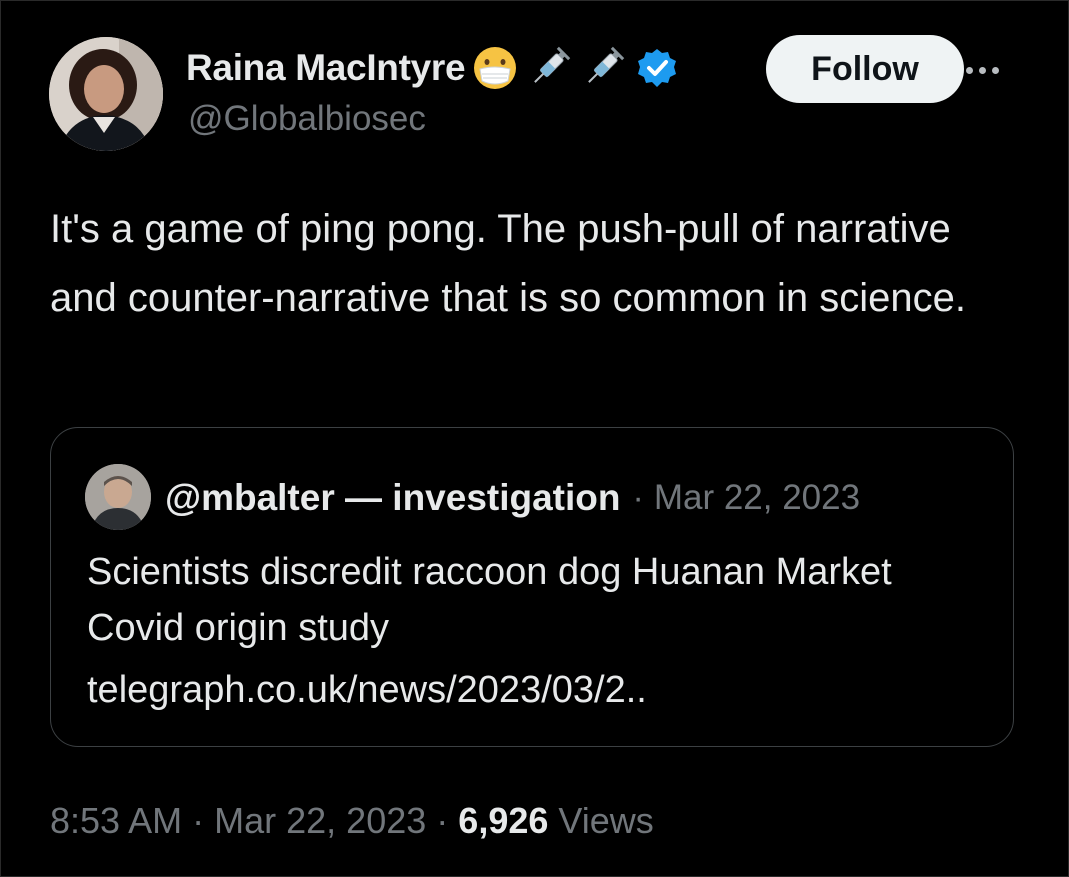 This screenshot has height=877, width=1069. I want to click on author-name-row: Raina MacIntyre, so click(433, 68).